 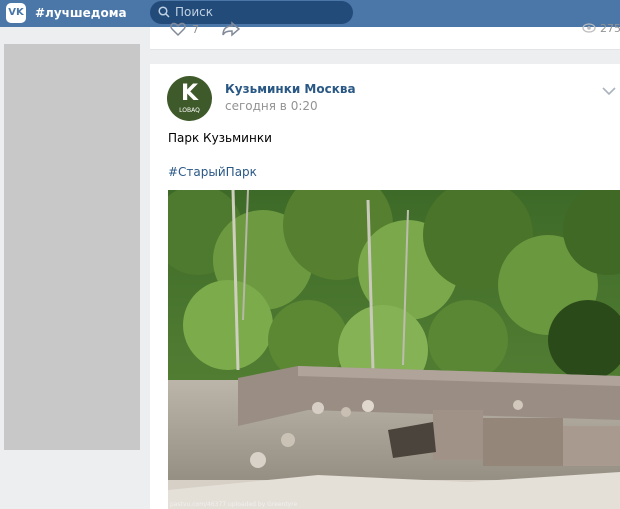 What do you see at coordinates (164, 12) in the screenshot?
I see `search-icon` at bounding box center [164, 12].